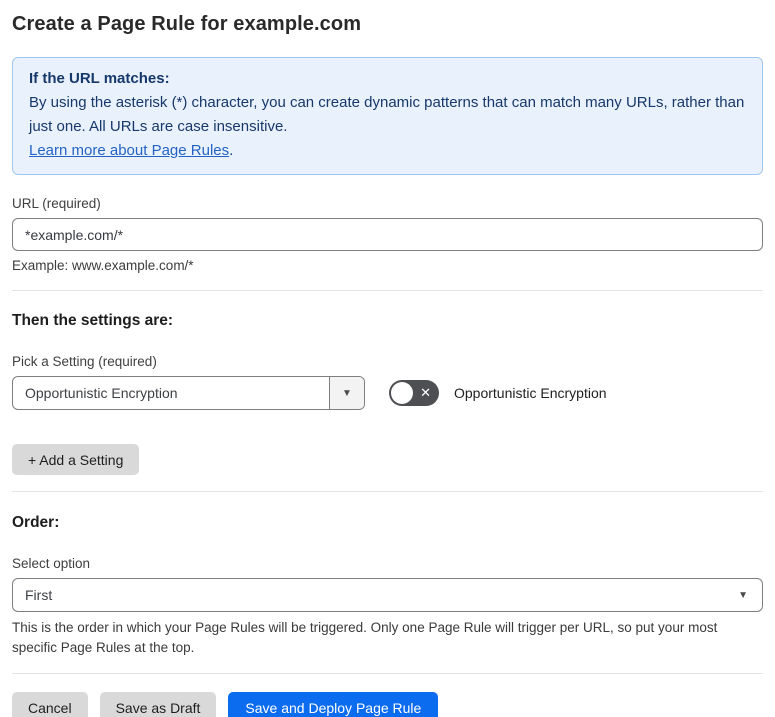  I want to click on setting-dropdown: Opportunistic Encryption ▼, so click(188, 393).